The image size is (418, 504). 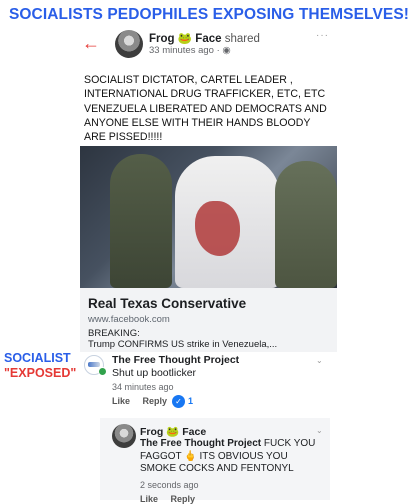 What do you see at coordinates (162, 39) in the screenshot?
I see `post-author-name: Frog` at bounding box center [162, 39].